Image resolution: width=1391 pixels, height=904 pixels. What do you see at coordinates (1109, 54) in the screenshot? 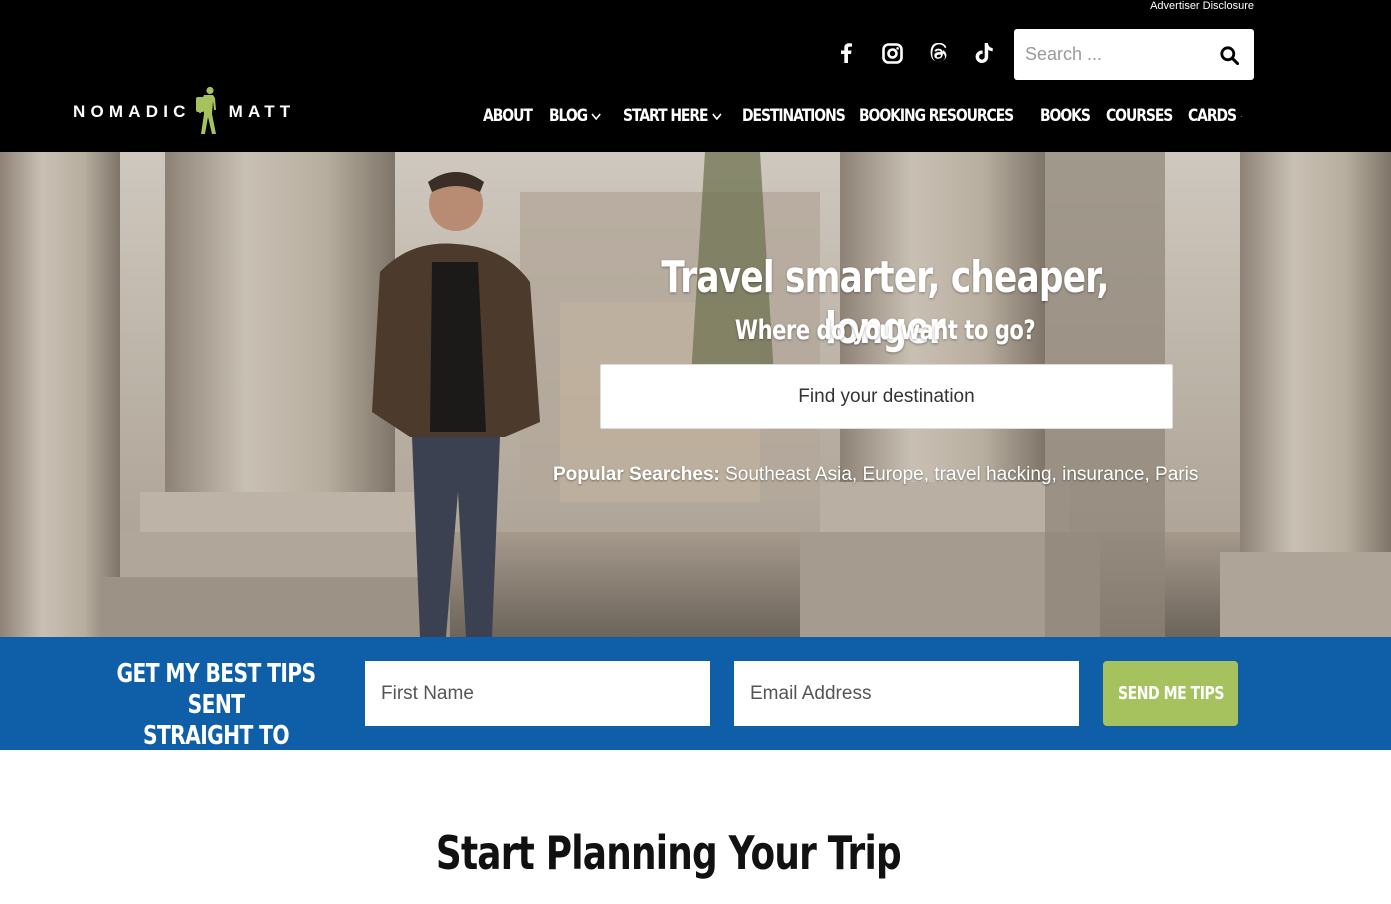
I see `search-input` at bounding box center [1109, 54].